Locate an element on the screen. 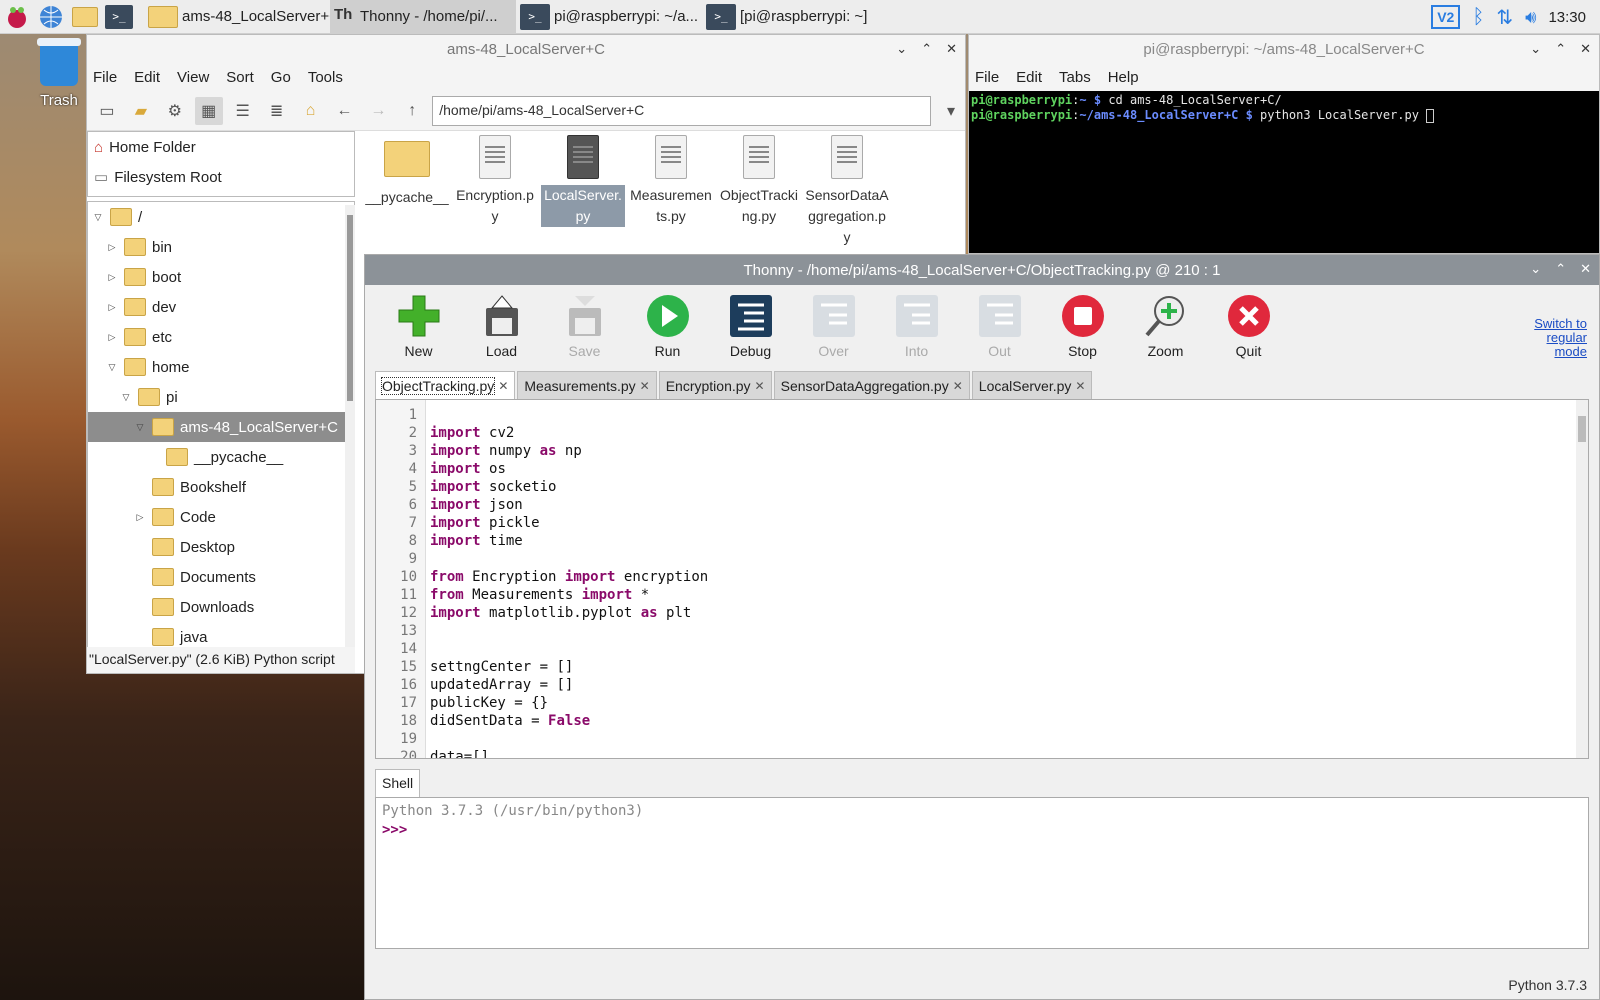 The image size is (1600, 1000). network-icon: ⇅ is located at coordinates (1504, 17).